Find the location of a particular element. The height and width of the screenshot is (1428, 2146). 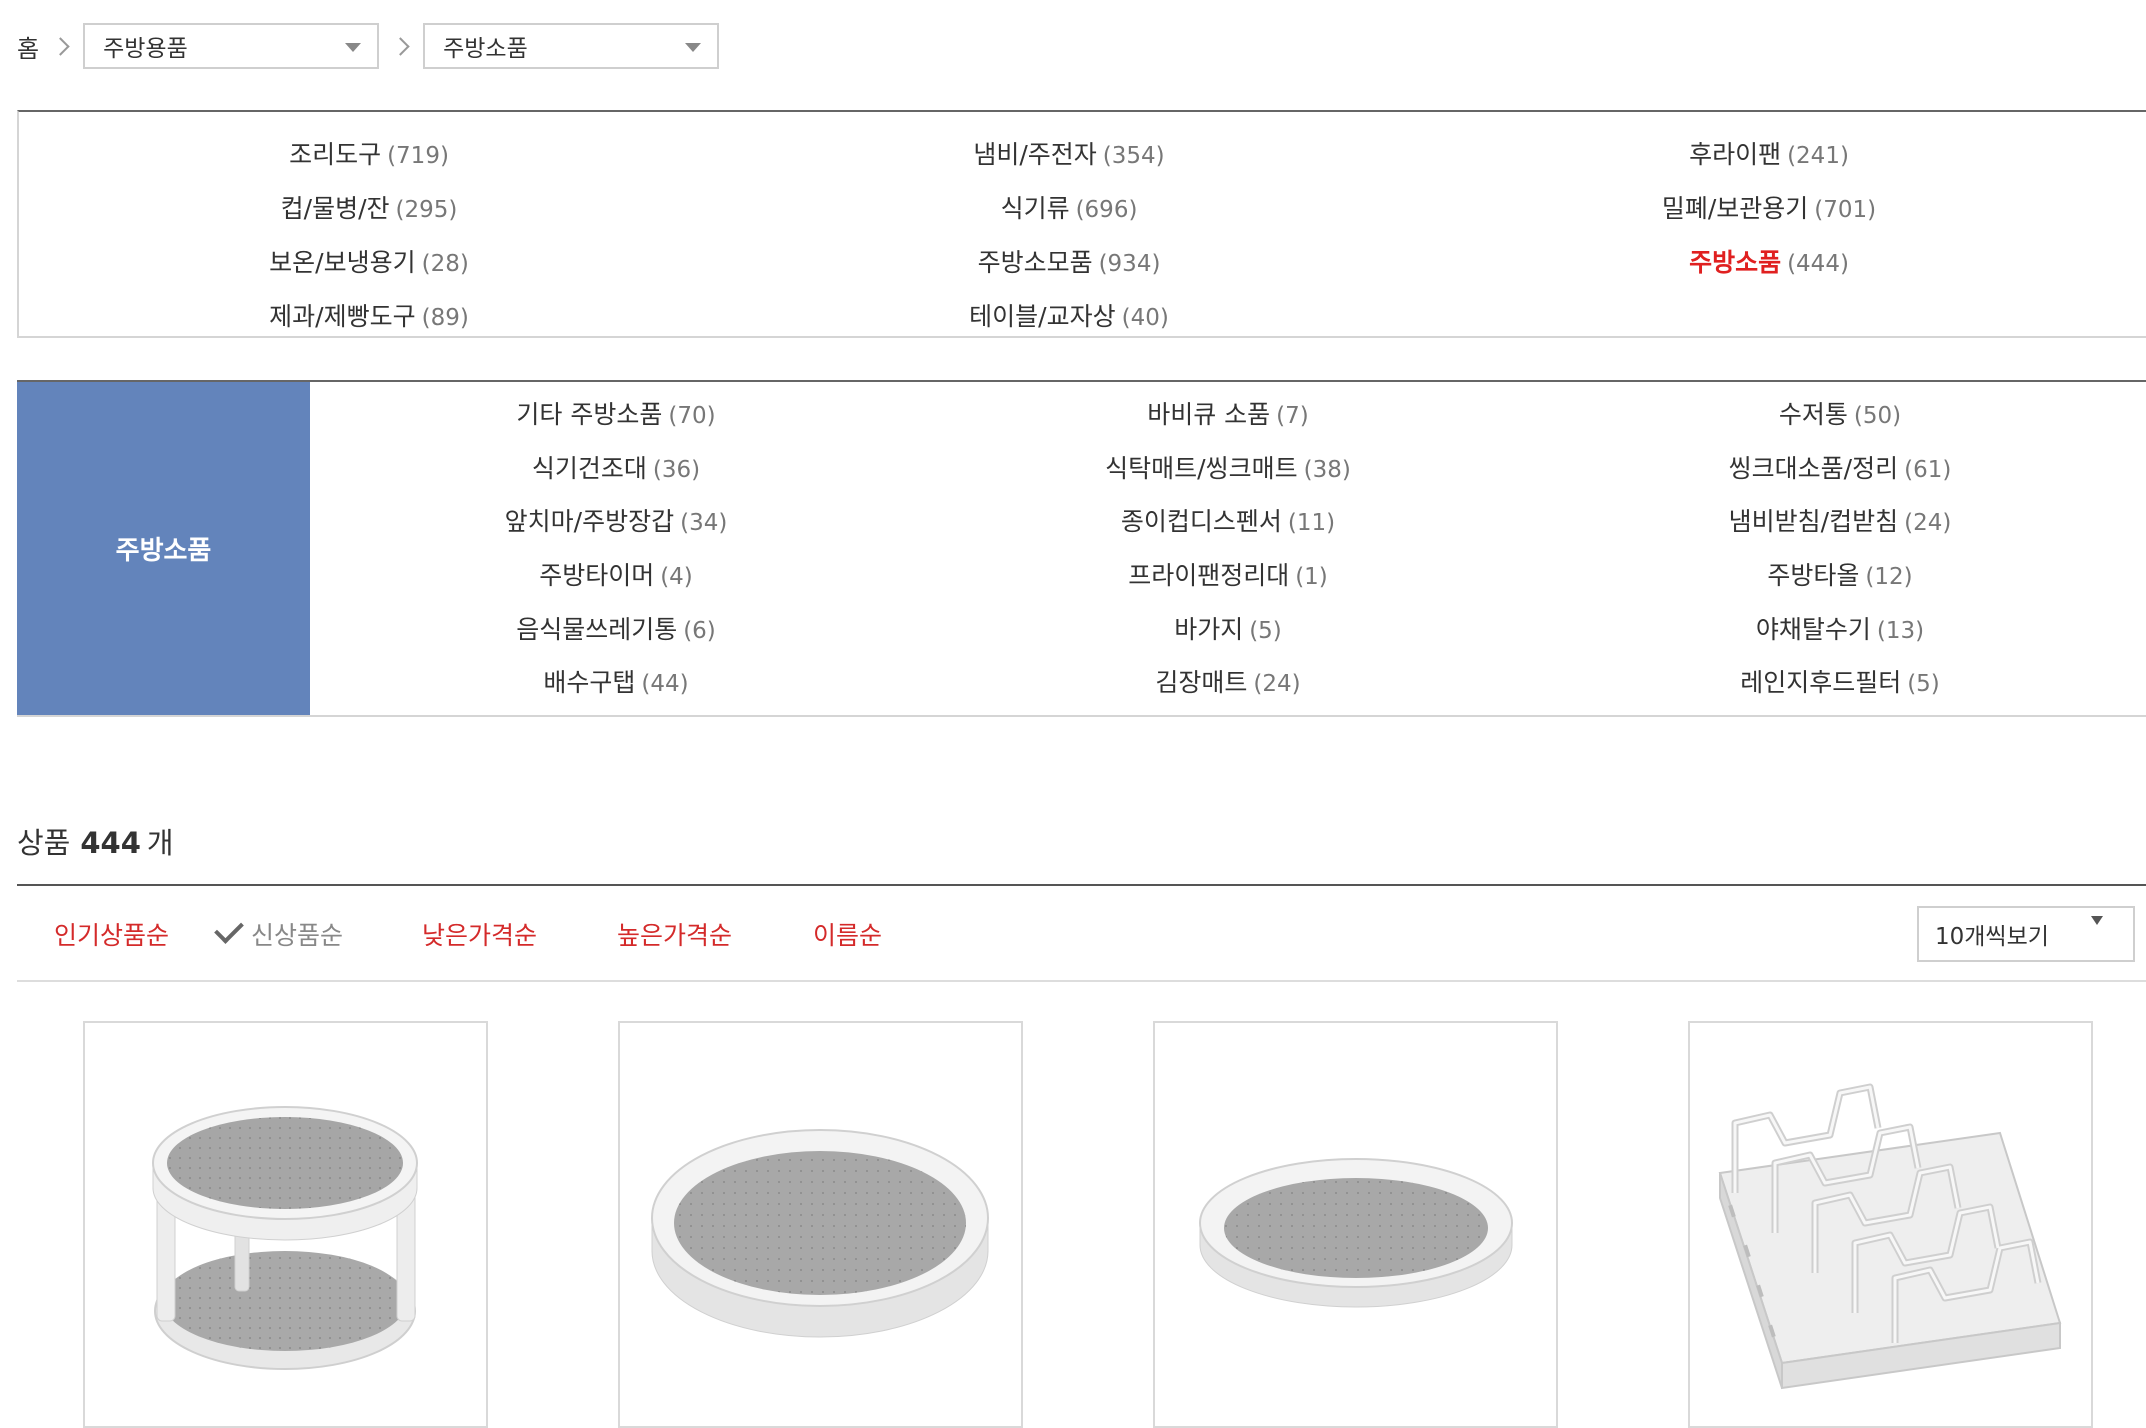

subcategory-count: (11) is located at coordinates (1311, 523).